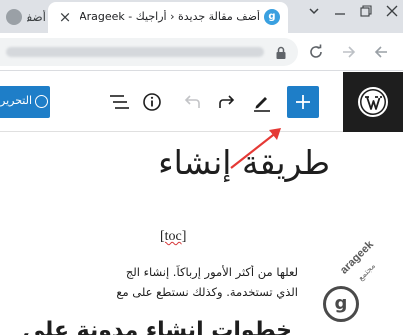 The width and height of the screenshot is (403, 335). I want to click on toc-icon, so click(41, 101).